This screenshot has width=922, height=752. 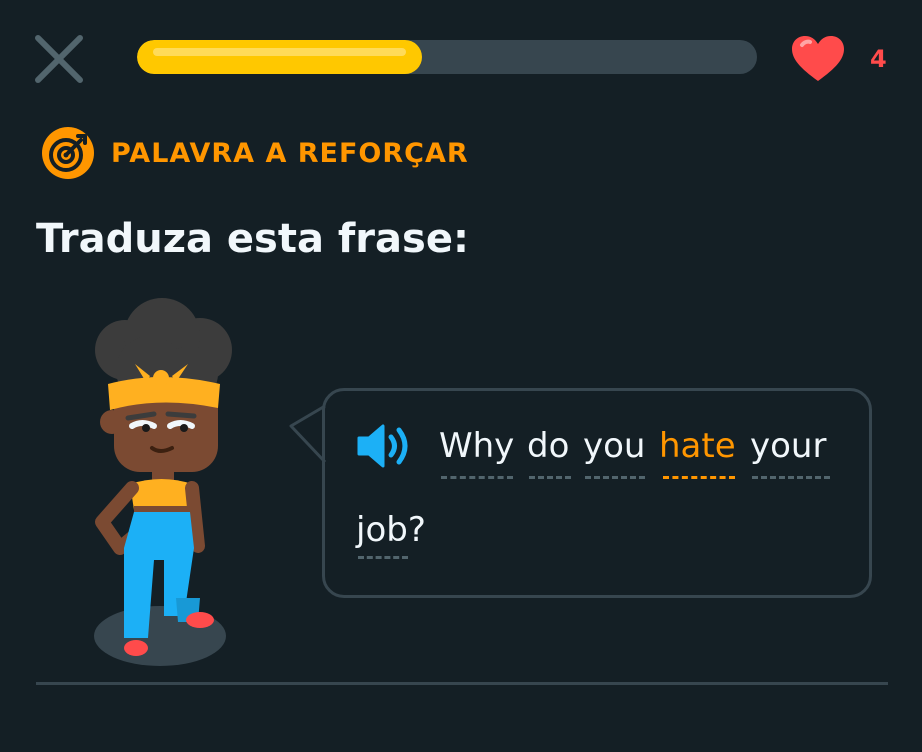 I want to click on play-audio-button, so click(x=384, y=446).